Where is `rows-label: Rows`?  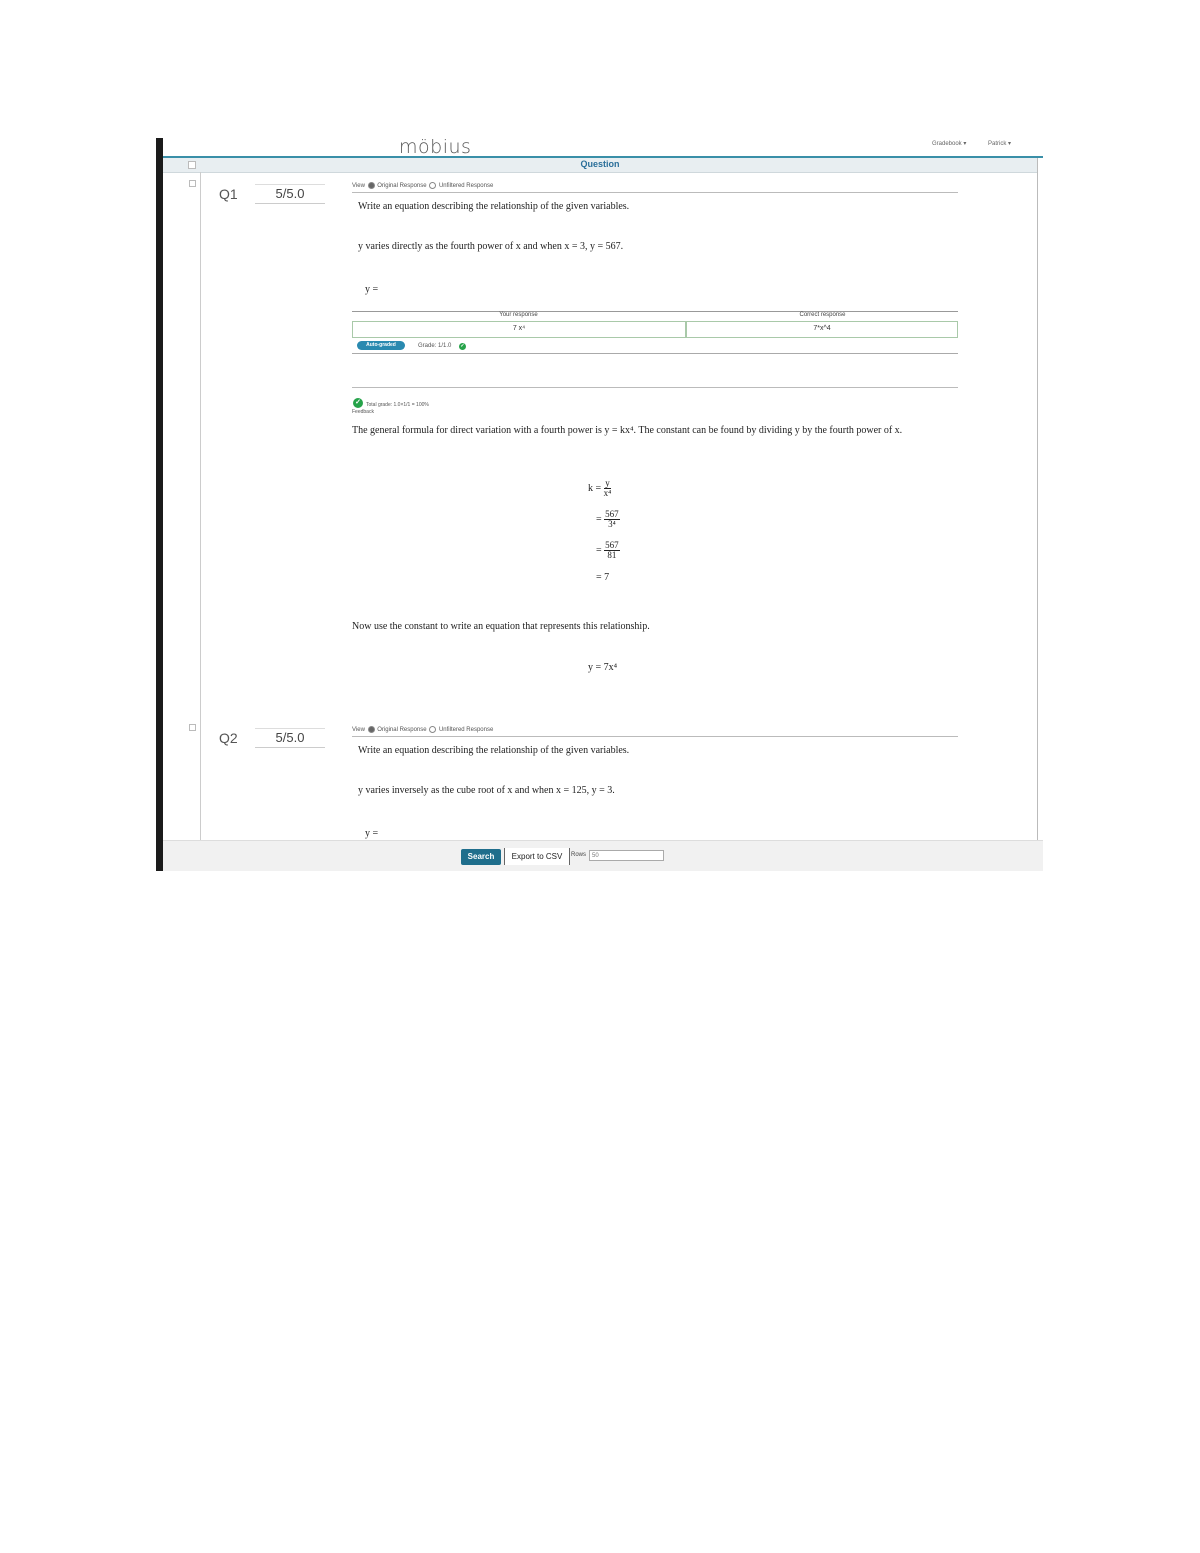 rows-label: Rows is located at coordinates (579, 855).